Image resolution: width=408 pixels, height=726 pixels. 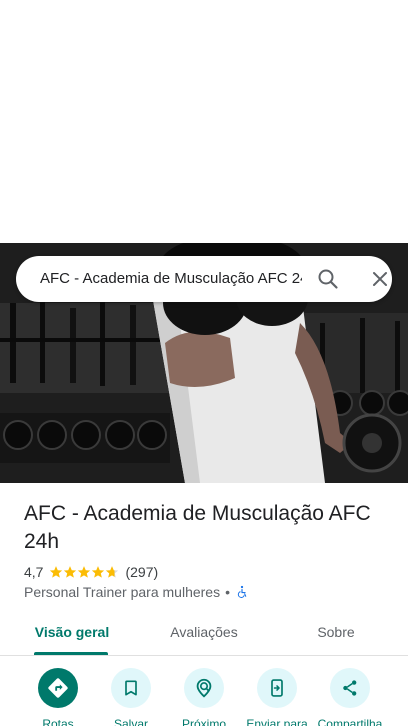 I want to click on search-input: AFC - Academia de Musculação AFC 24h, so click(x=171, y=279).